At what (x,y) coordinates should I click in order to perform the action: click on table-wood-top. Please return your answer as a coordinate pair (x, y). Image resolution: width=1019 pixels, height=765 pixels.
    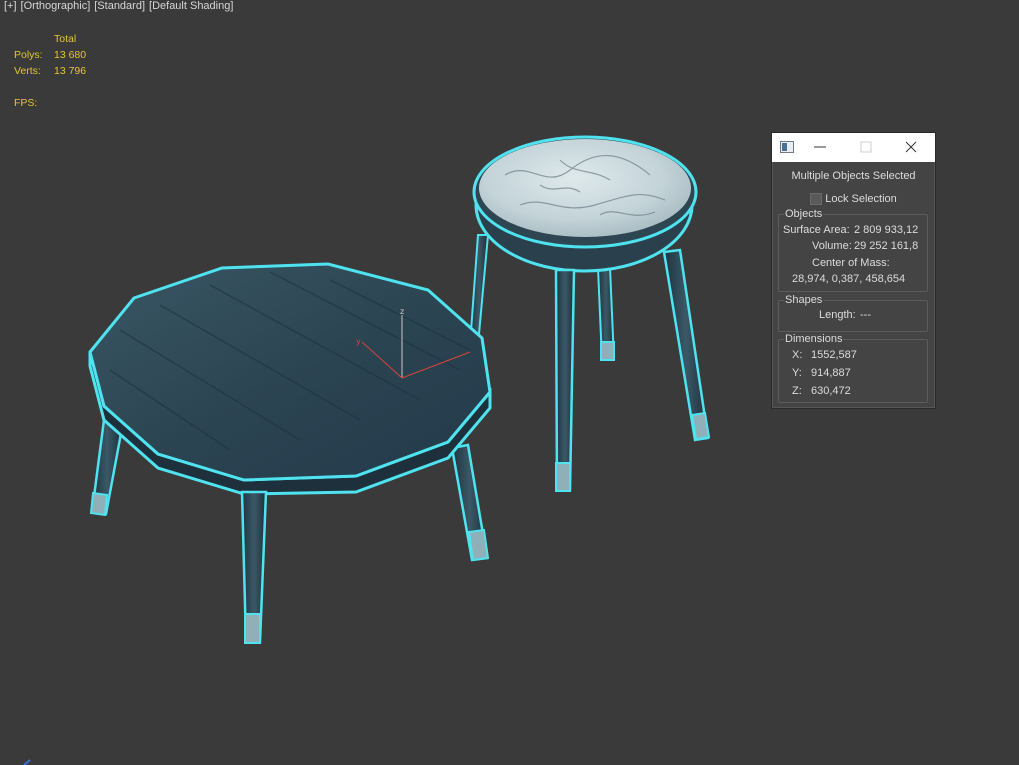
    Looking at the image, I should click on (290, 372).